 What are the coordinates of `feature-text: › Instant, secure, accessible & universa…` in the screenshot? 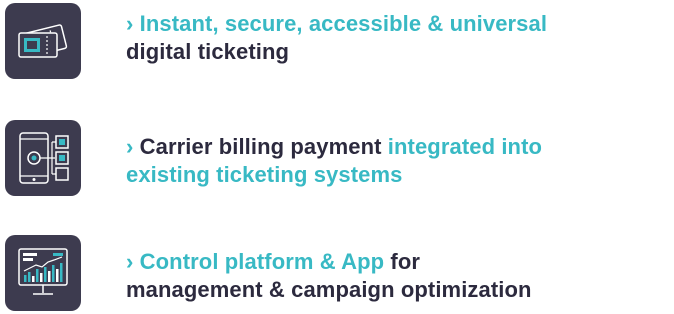 It's located at (398, 38).